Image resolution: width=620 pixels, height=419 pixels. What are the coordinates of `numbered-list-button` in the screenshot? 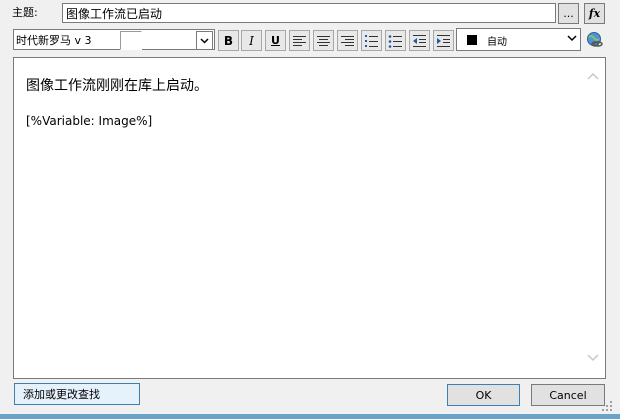 It's located at (371, 40).